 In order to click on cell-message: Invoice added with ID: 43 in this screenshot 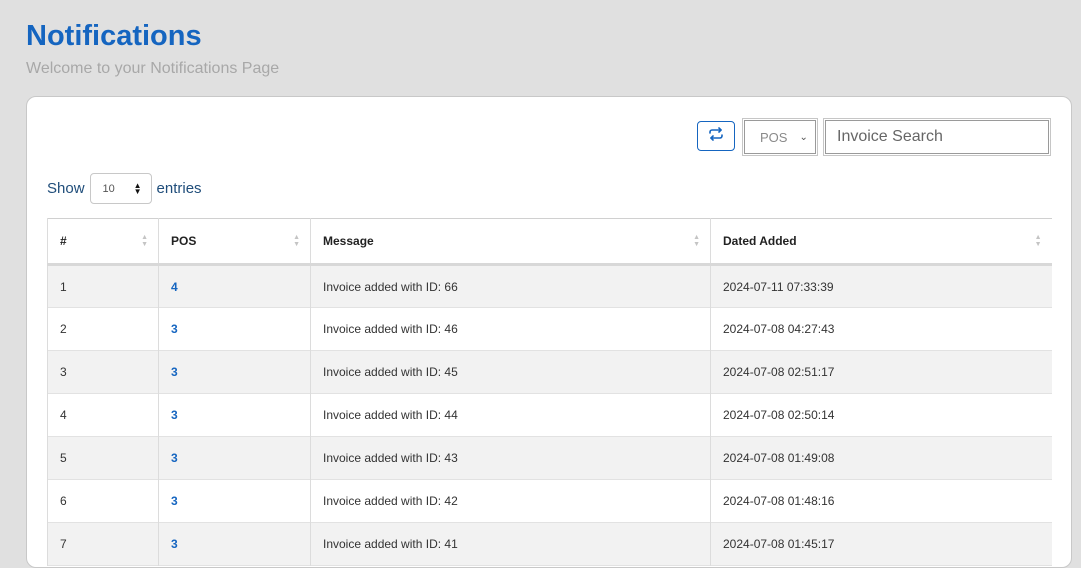, I will do `click(510, 458)`.